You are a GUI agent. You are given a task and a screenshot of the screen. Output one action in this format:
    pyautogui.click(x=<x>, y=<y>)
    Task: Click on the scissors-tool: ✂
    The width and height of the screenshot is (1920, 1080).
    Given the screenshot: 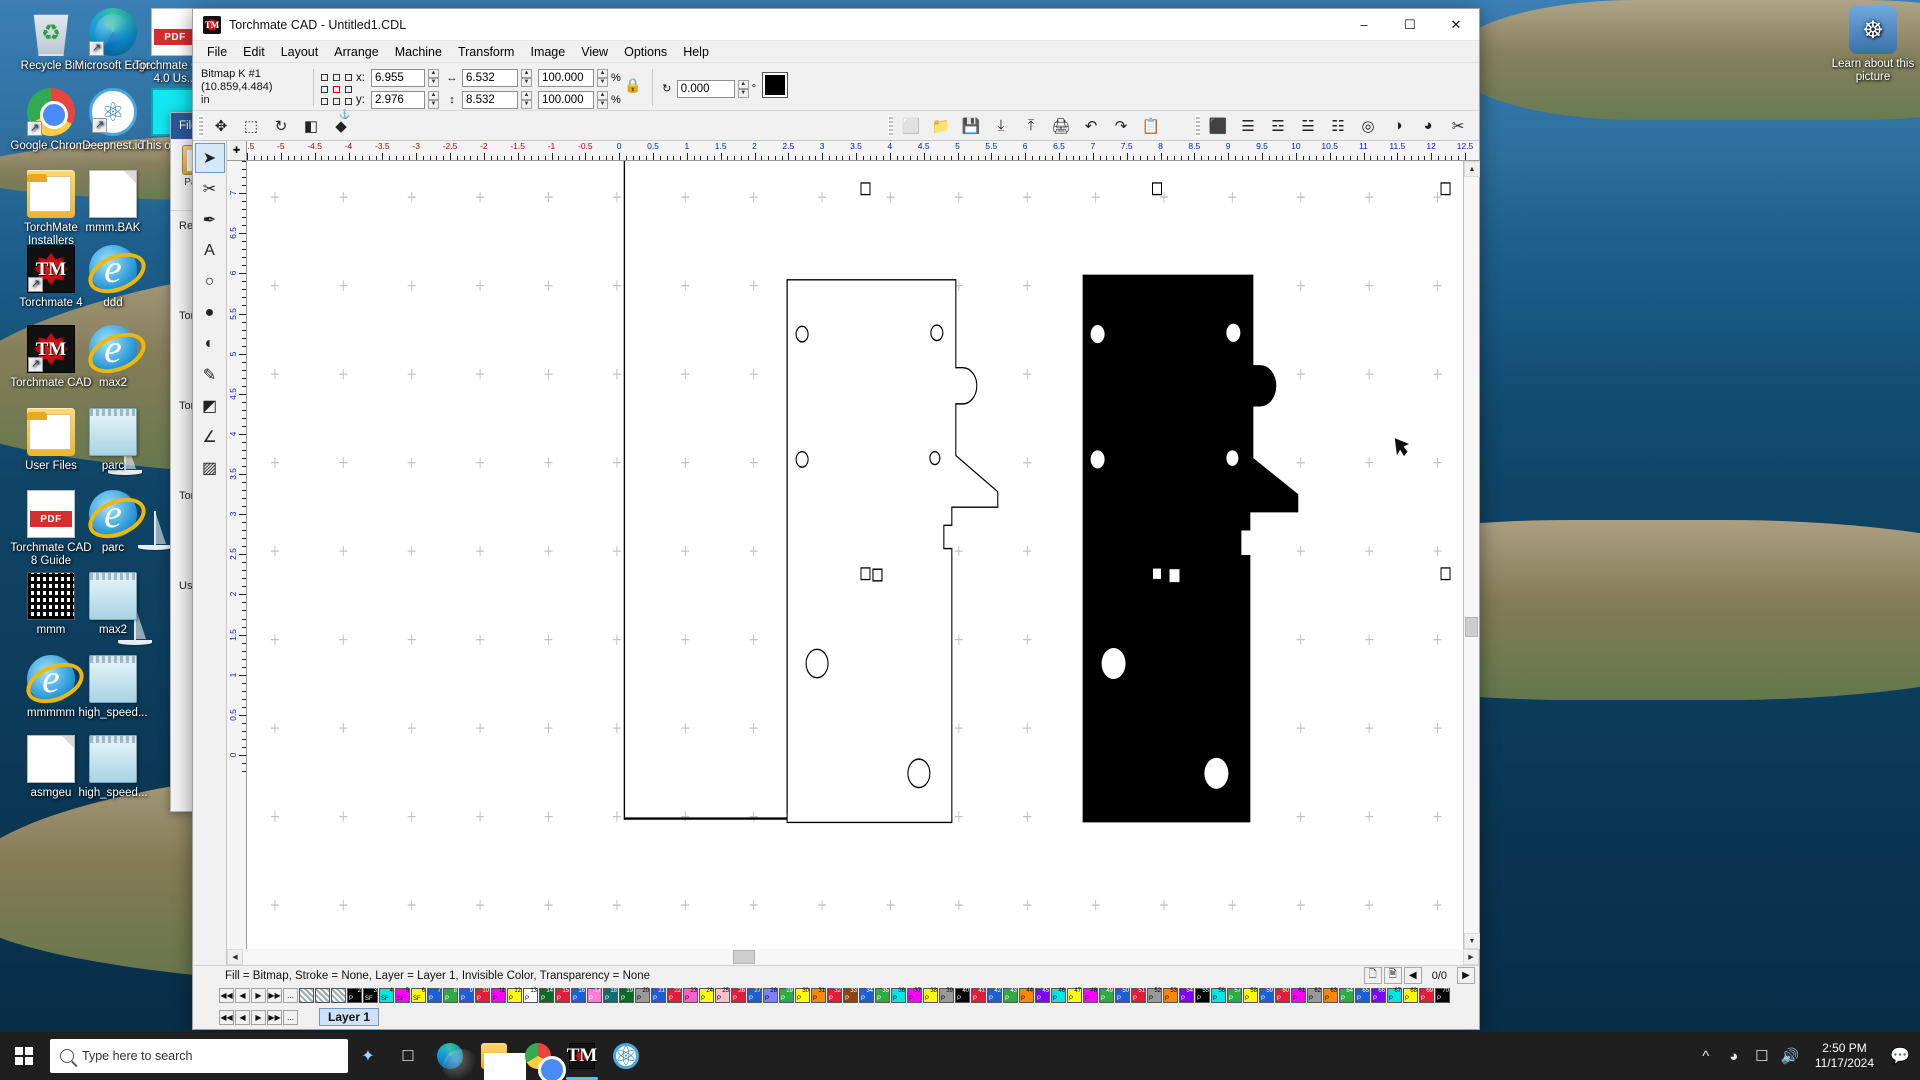 What is the action you would take?
    pyautogui.click(x=210, y=189)
    